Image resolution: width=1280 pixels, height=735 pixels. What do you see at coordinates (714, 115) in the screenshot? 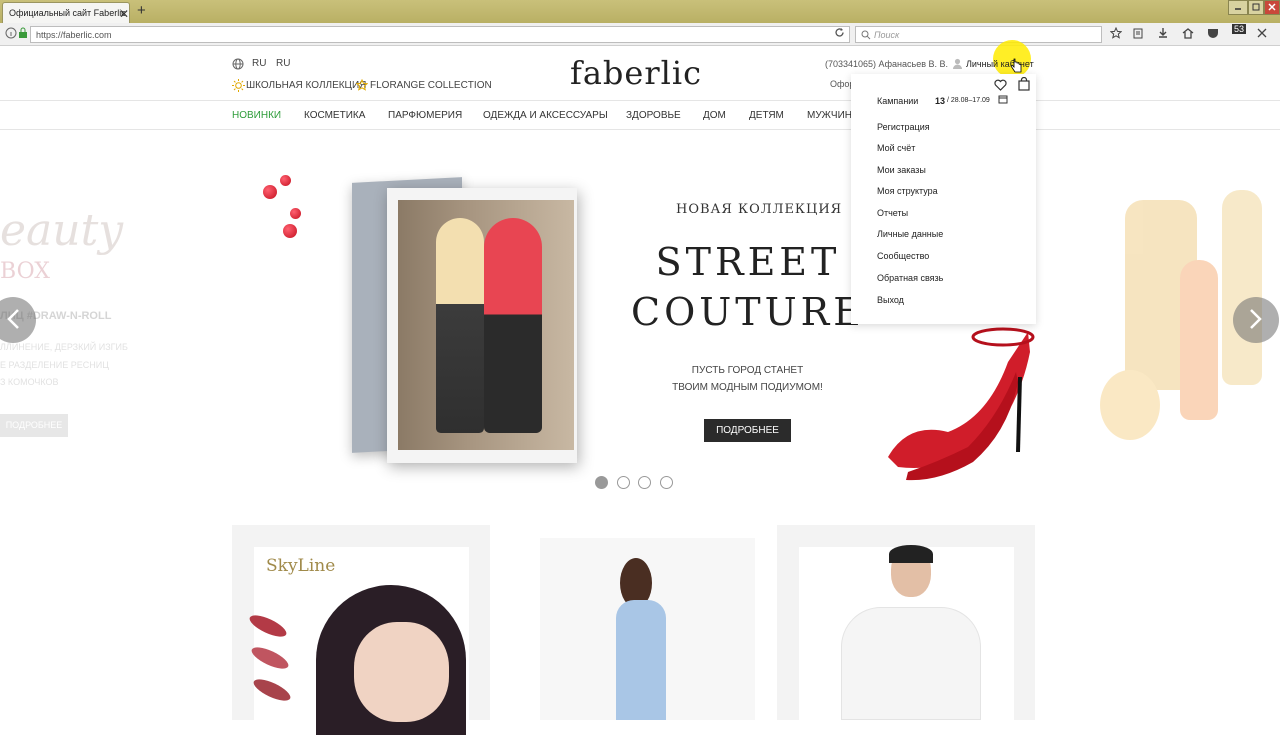
I see `menu-item-home: ДОМ` at bounding box center [714, 115].